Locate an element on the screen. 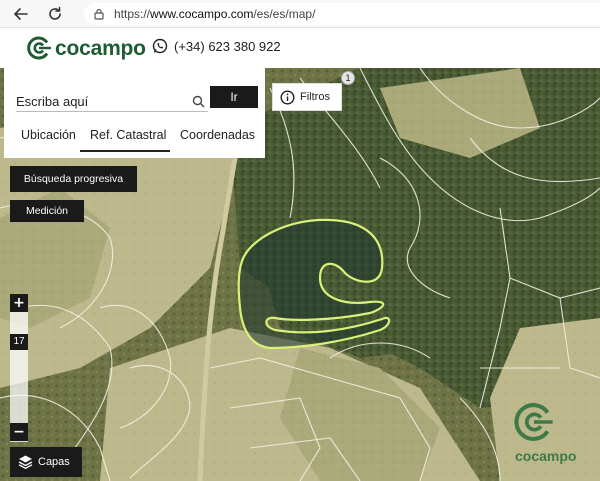 The width and height of the screenshot is (600, 481). progressive-search-button: Búsqueda progresiva is located at coordinates (73, 179).